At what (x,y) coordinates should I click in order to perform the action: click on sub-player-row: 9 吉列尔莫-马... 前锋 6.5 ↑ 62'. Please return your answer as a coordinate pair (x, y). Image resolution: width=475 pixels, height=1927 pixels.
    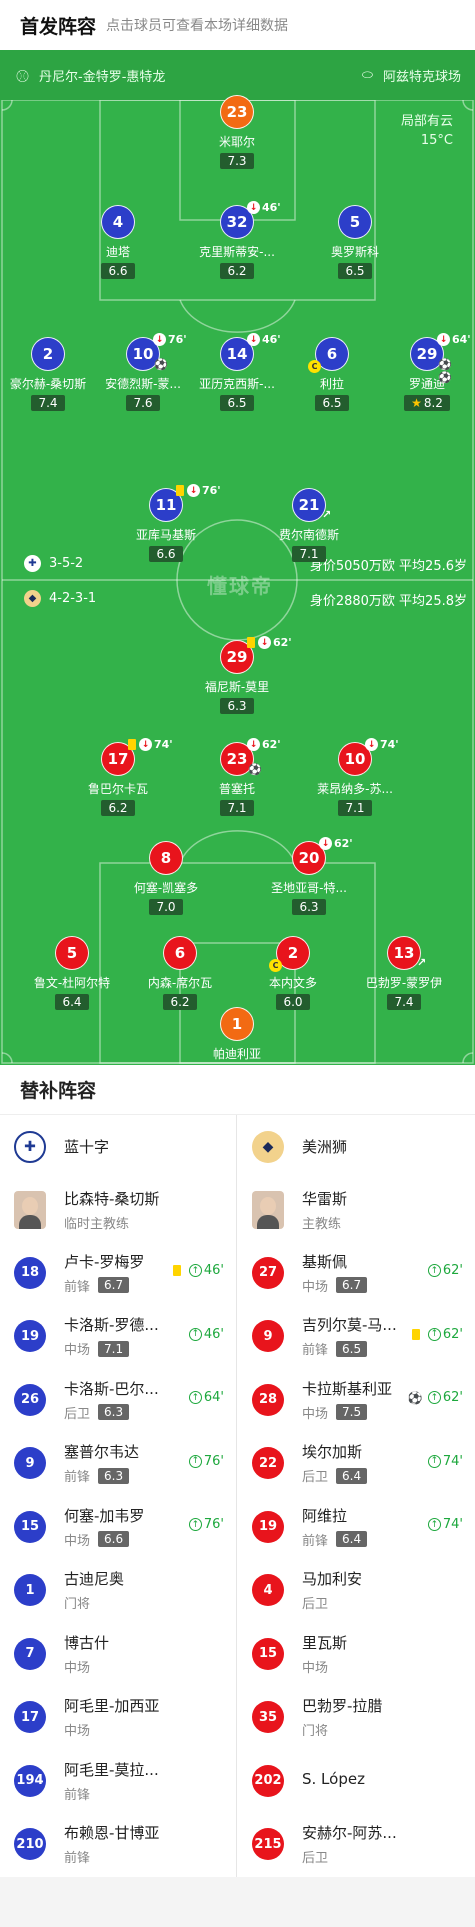
    Looking at the image, I should click on (356, 1337).